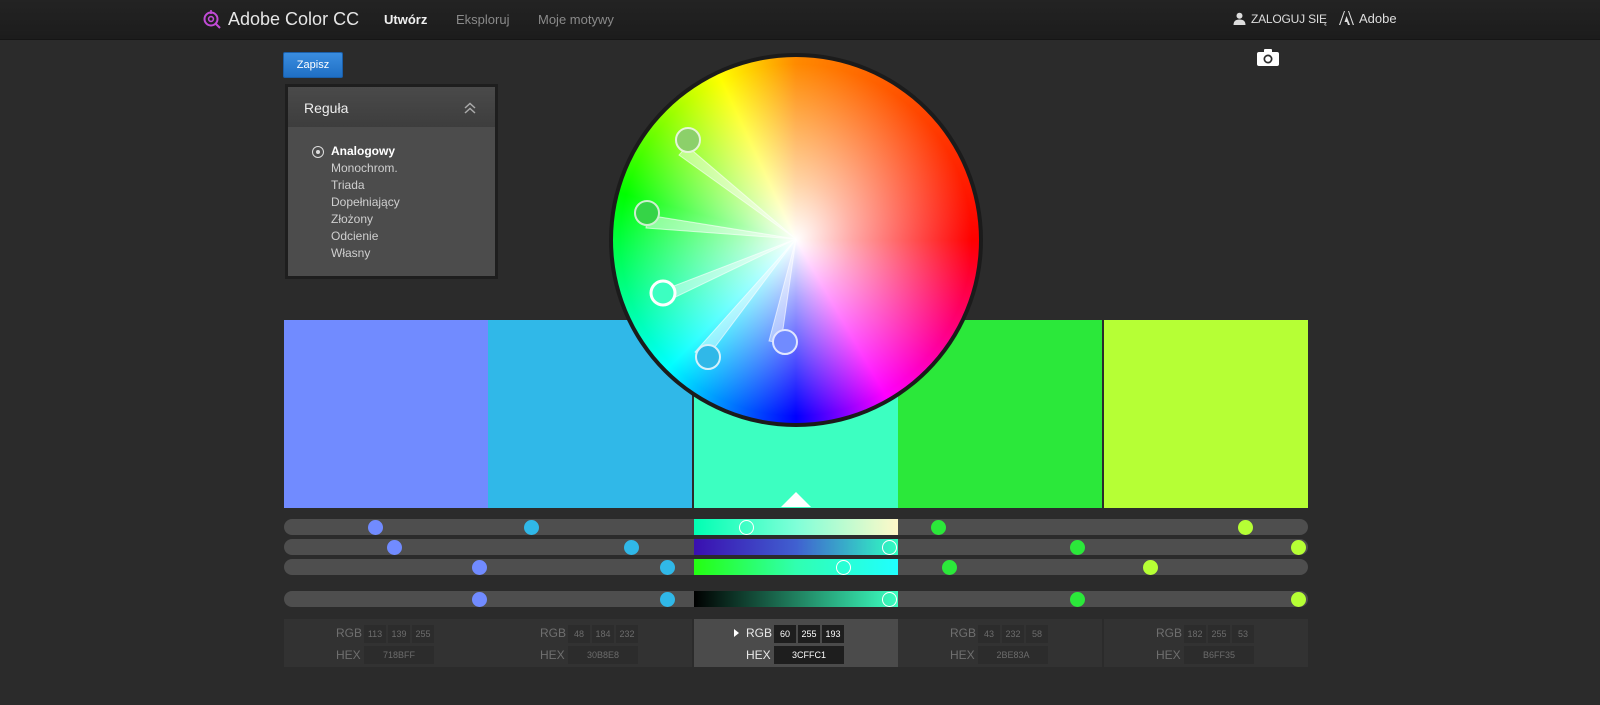 This screenshot has height=705, width=1600. I want to click on nav-my-themes: Moje motywy, so click(576, 19).